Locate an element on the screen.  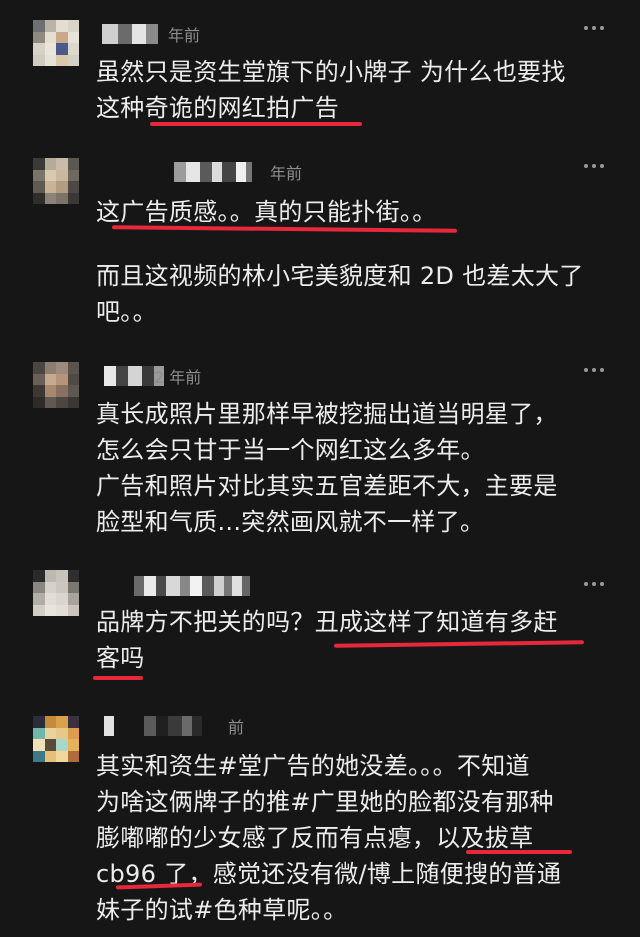
comment-line: 为啥这俩牌子的推#广里她的脸都没有那种 is located at coordinates (325, 802).